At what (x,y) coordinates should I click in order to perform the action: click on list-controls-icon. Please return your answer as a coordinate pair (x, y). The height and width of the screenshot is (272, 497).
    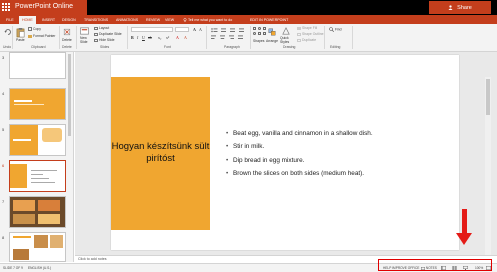
    Looking at the image, I should click on (228, 30).